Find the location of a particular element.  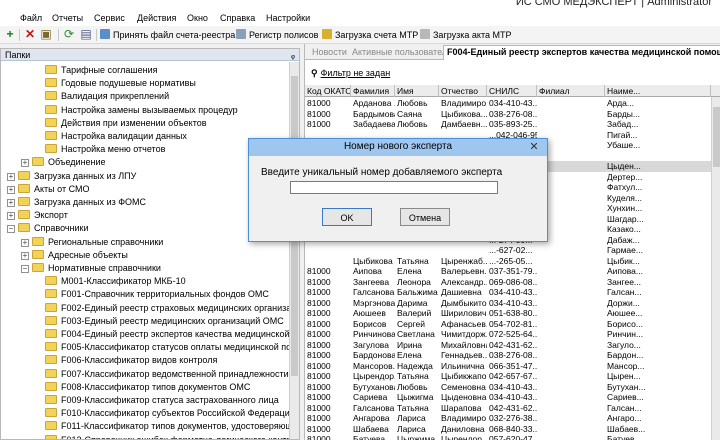

refresh-icon: ⟳ is located at coordinates (69, 34).